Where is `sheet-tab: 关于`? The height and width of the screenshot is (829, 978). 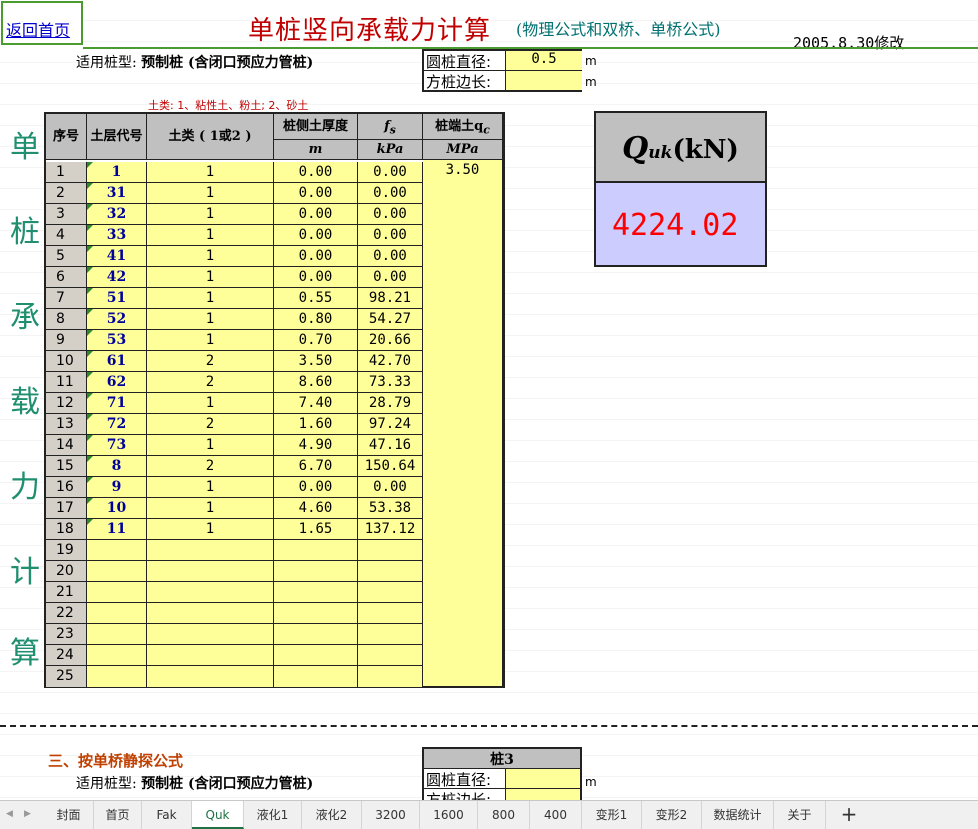 sheet-tab: 关于 is located at coordinates (800, 815).